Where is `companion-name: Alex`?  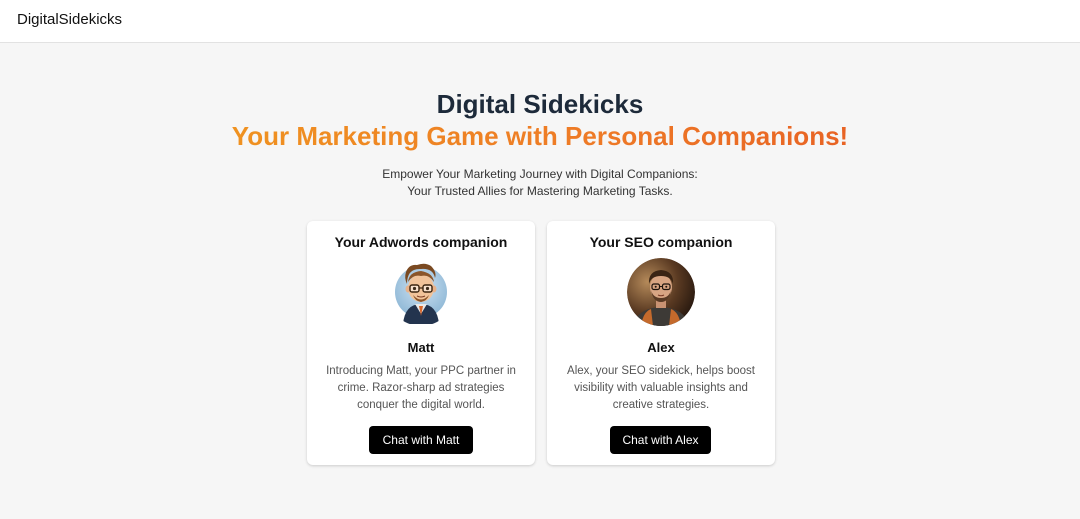
companion-name: Alex is located at coordinates (661, 347).